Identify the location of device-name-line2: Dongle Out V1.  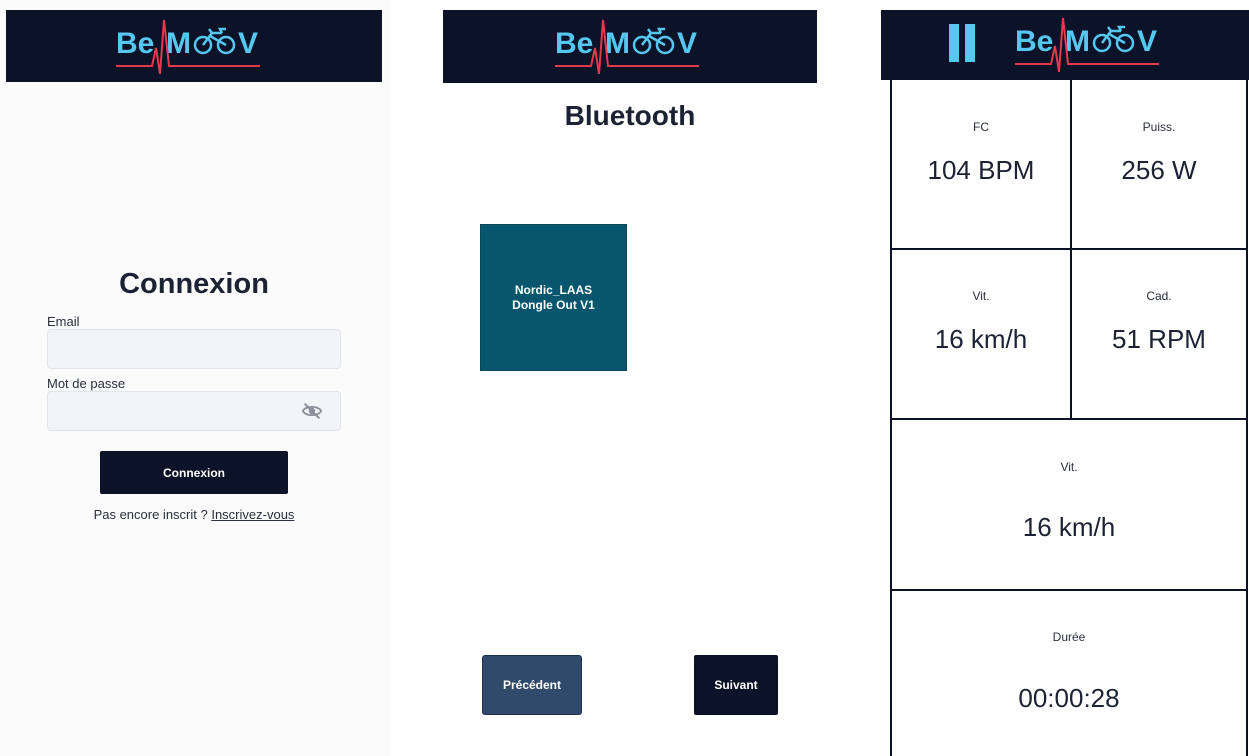
(553, 304).